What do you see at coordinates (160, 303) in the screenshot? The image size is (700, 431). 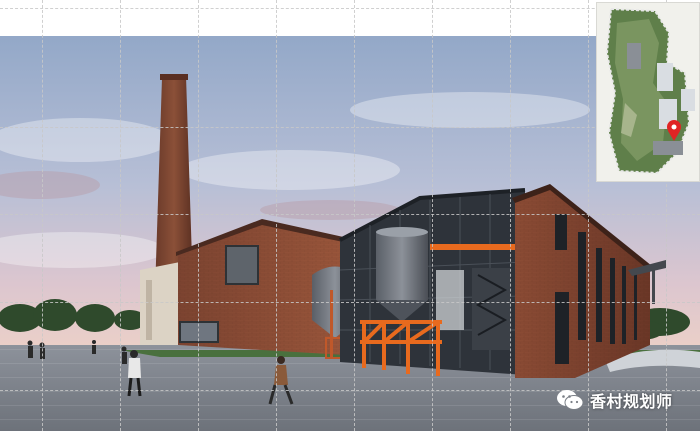 I see `left-annex` at bounding box center [160, 303].